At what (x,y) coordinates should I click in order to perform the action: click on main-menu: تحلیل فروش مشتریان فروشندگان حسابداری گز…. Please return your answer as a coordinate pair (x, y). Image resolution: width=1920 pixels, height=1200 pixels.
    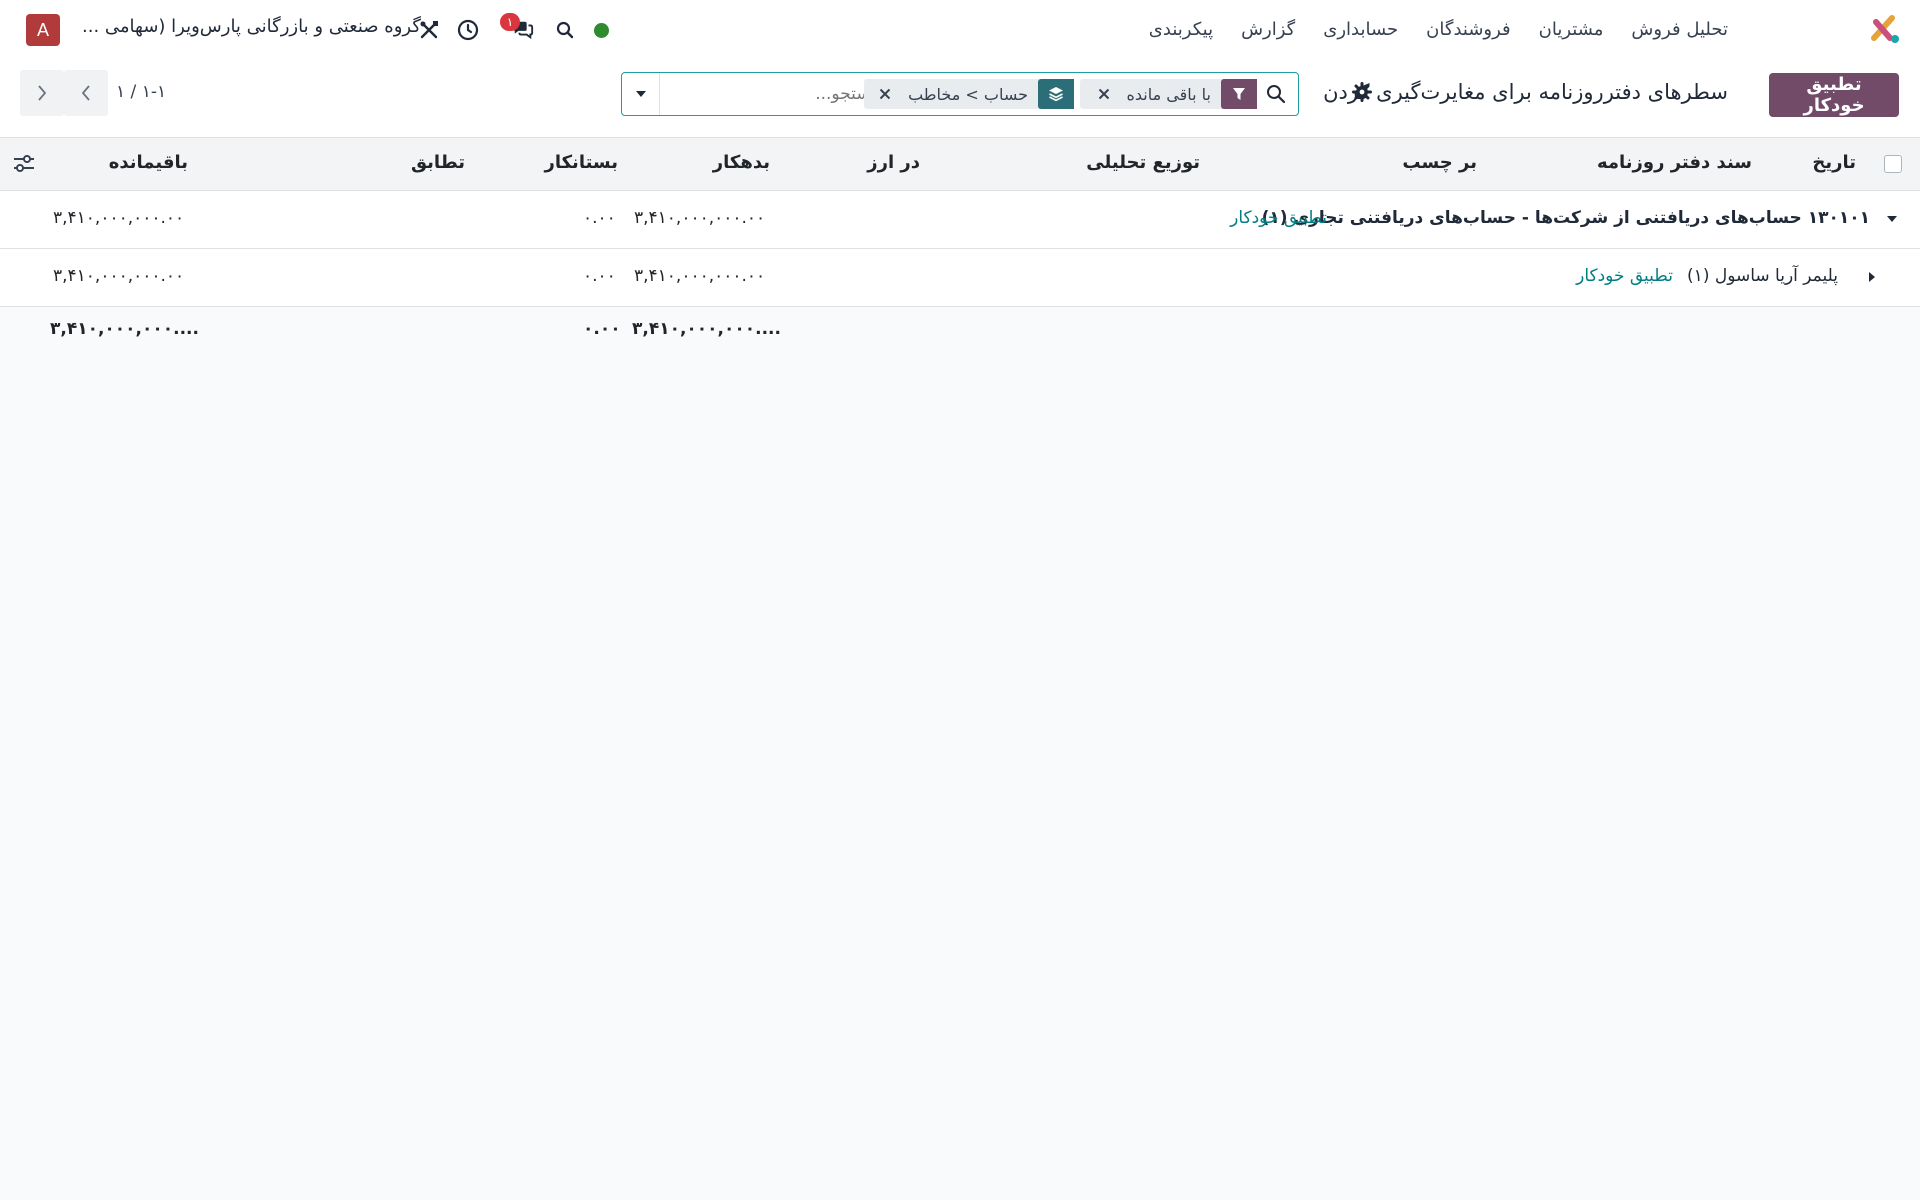
    Looking at the image, I should click on (1438, 29).